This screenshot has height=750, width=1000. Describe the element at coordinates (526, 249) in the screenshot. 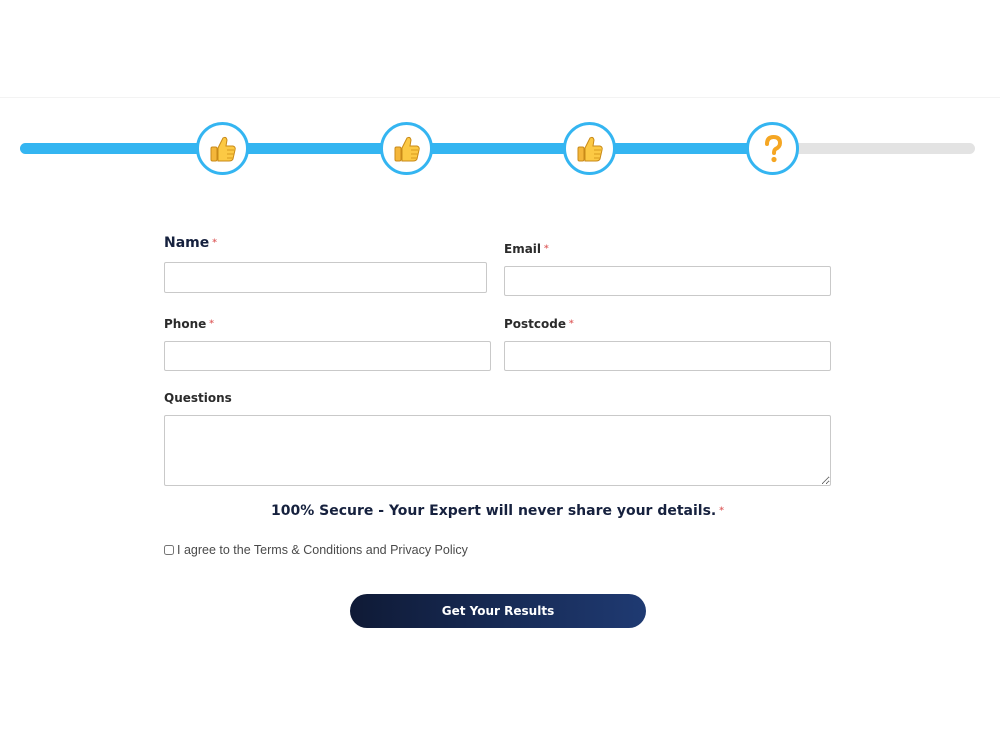

I see `email-label: Email *` at that location.